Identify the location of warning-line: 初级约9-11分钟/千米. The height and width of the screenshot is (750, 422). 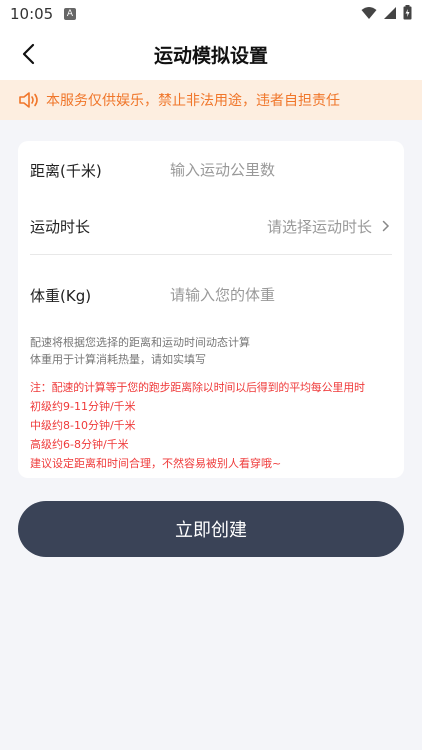
(83, 406).